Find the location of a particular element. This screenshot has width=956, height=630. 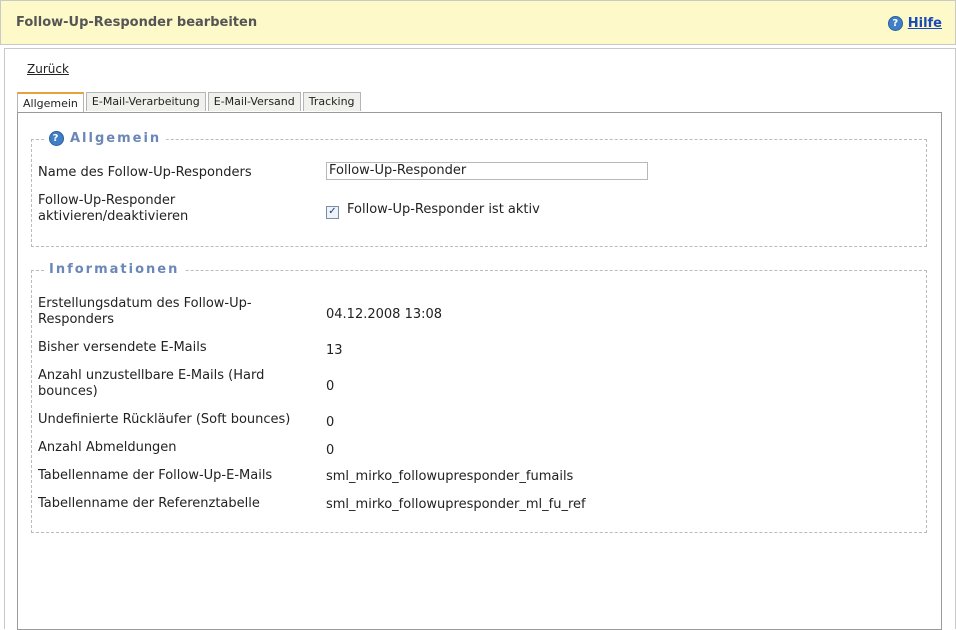

page-header: Follow-Up-Responder bearbeiten ? Hilfe is located at coordinates (478, 22).